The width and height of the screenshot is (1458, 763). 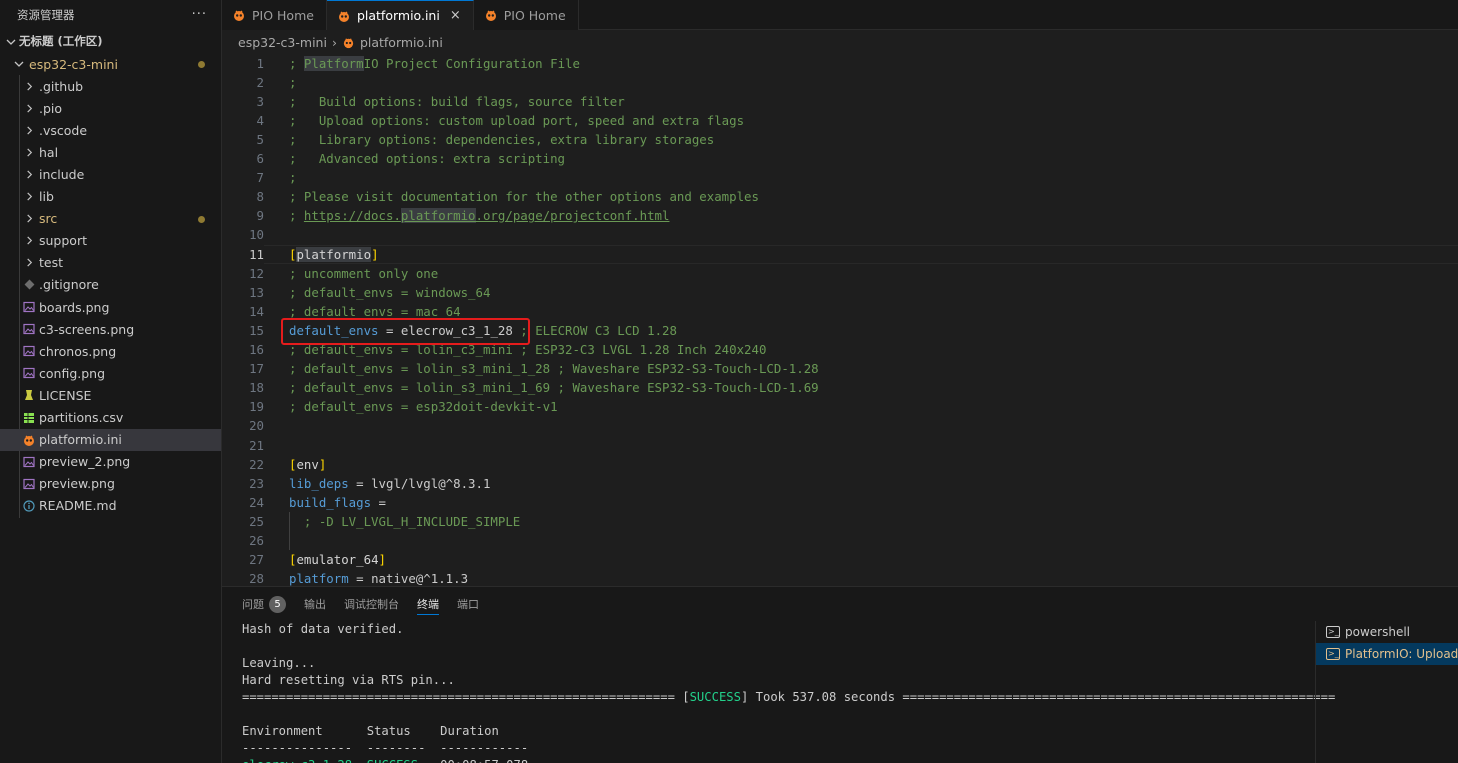 What do you see at coordinates (110, 241) in the screenshot?
I see `tree-item: support` at bounding box center [110, 241].